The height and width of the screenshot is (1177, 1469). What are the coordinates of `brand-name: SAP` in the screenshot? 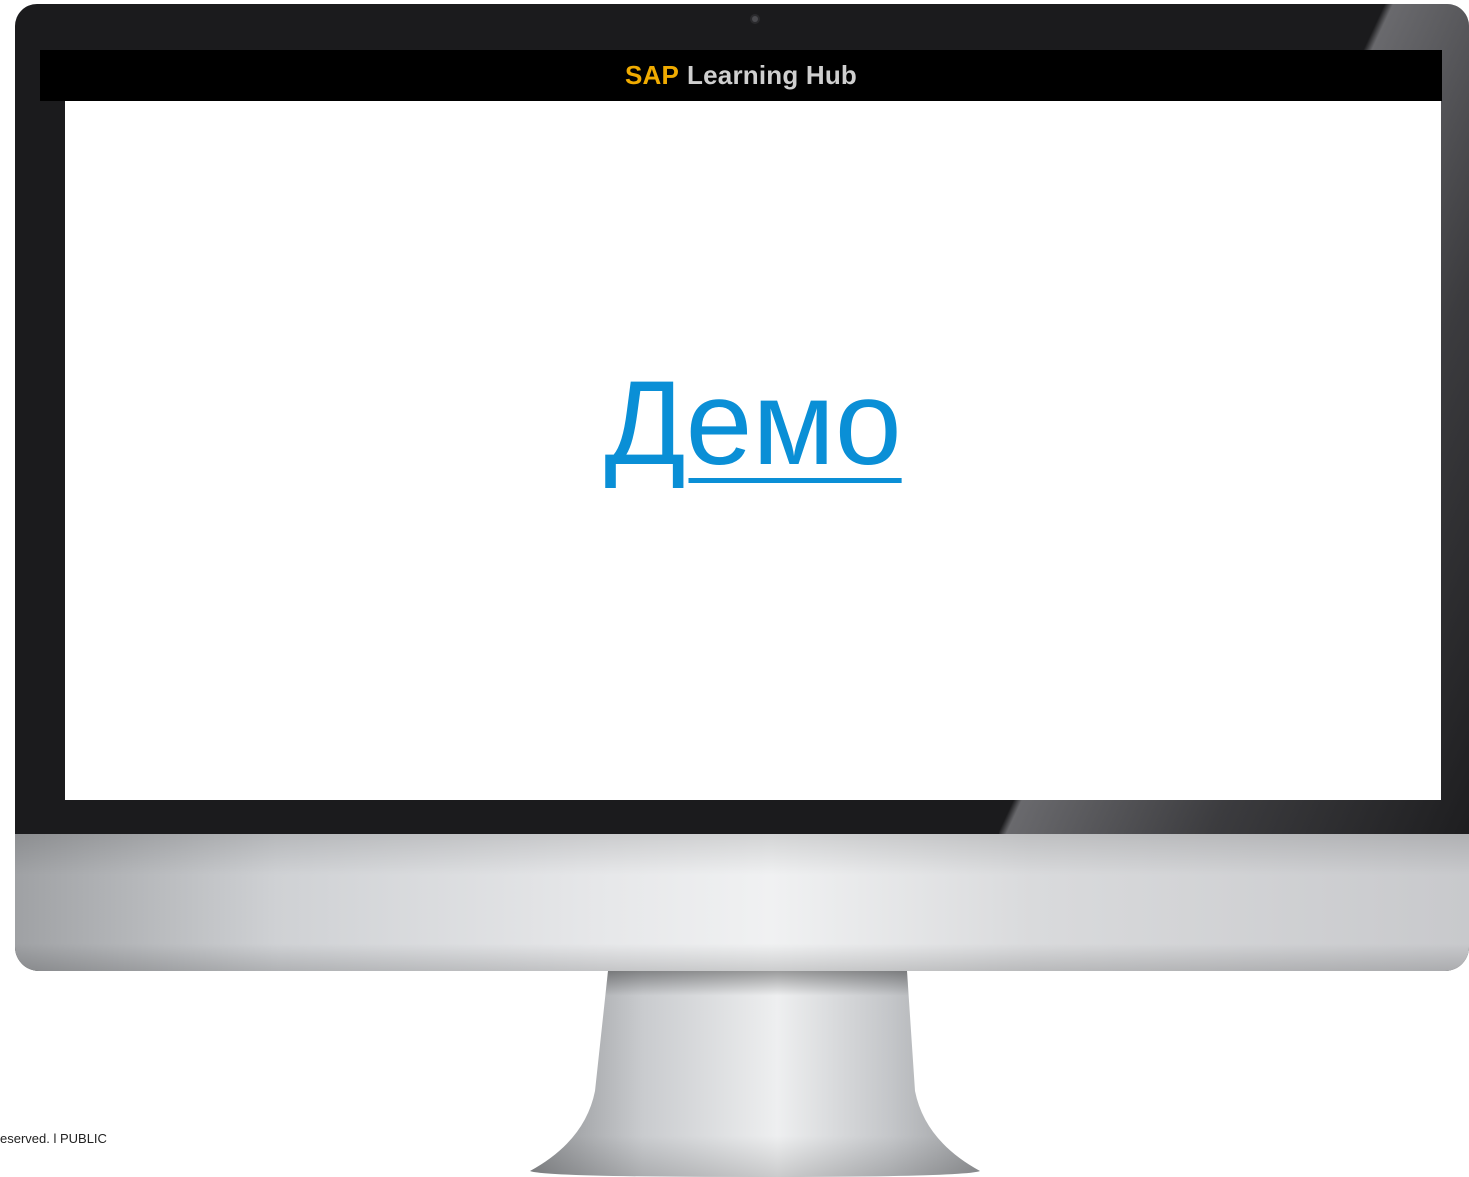 It's located at (652, 75).